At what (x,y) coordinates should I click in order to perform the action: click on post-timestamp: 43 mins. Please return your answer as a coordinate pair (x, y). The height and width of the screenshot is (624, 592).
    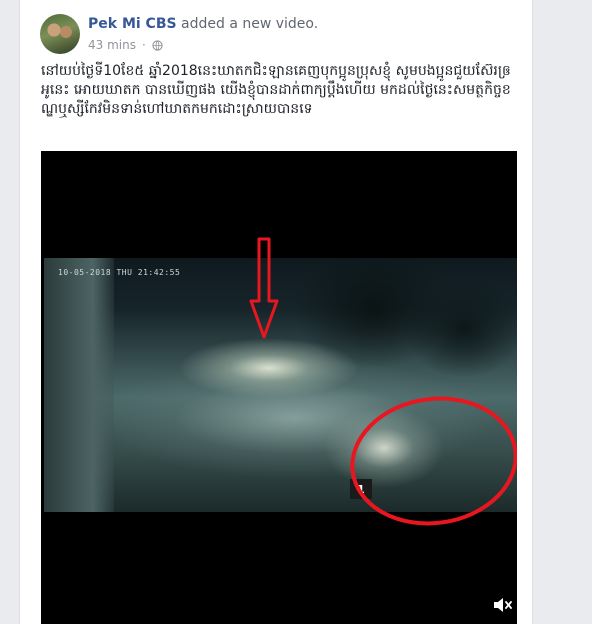
    Looking at the image, I should click on (112, 45).